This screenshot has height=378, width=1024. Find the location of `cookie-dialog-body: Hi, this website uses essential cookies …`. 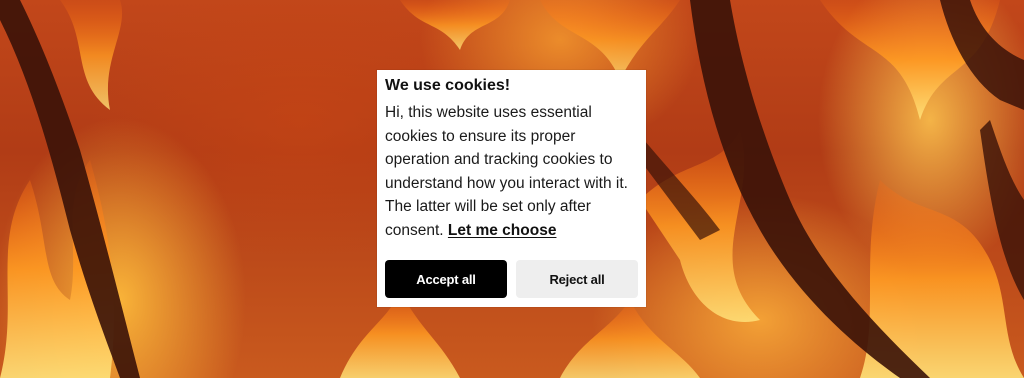

cookie-dialog-body: Hi, this website uses essential cookies … is located at coordinates (511, 171).